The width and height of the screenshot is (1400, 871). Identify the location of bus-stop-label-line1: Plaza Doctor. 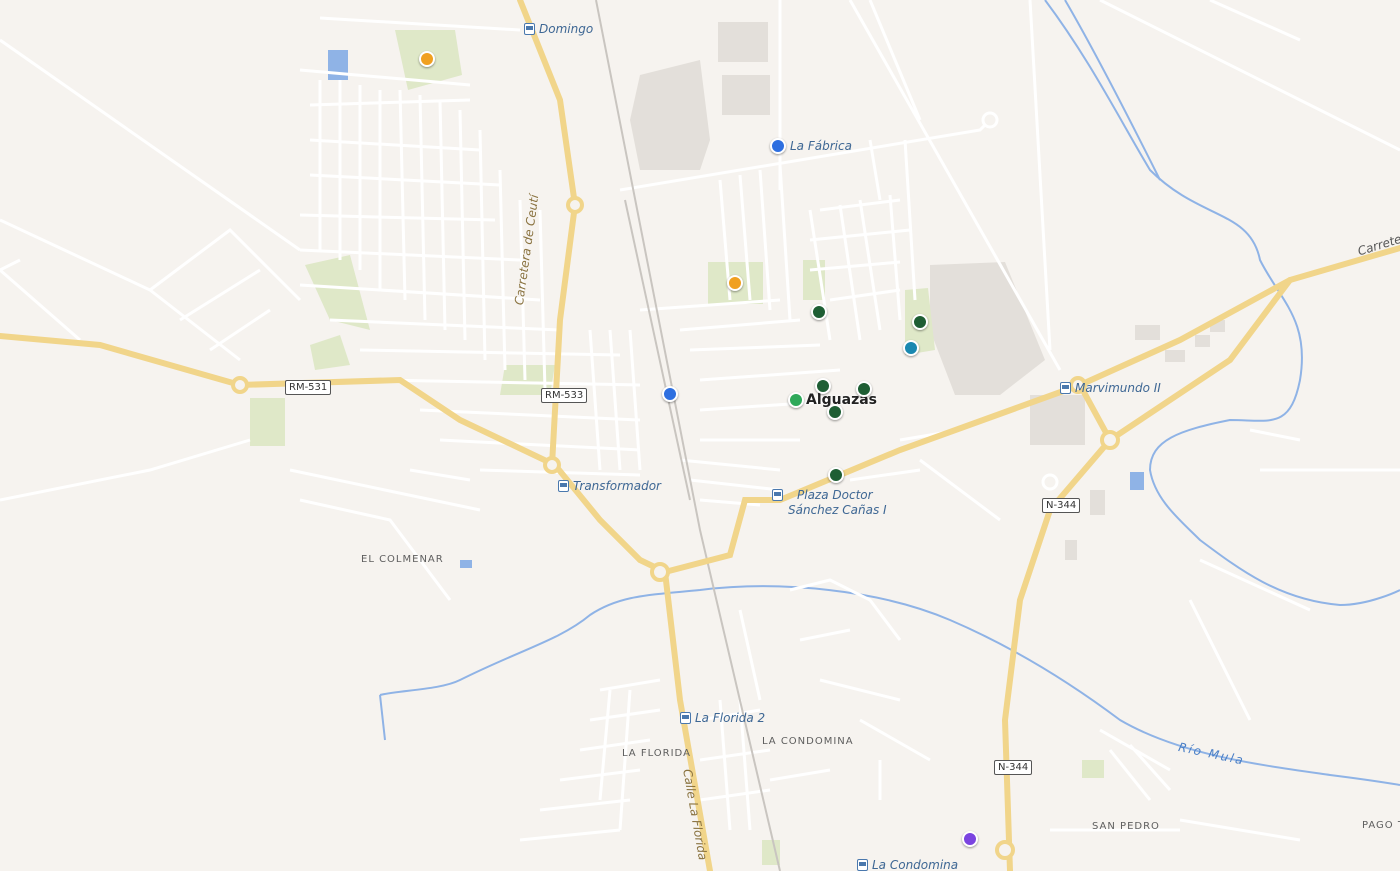
(835, 495).